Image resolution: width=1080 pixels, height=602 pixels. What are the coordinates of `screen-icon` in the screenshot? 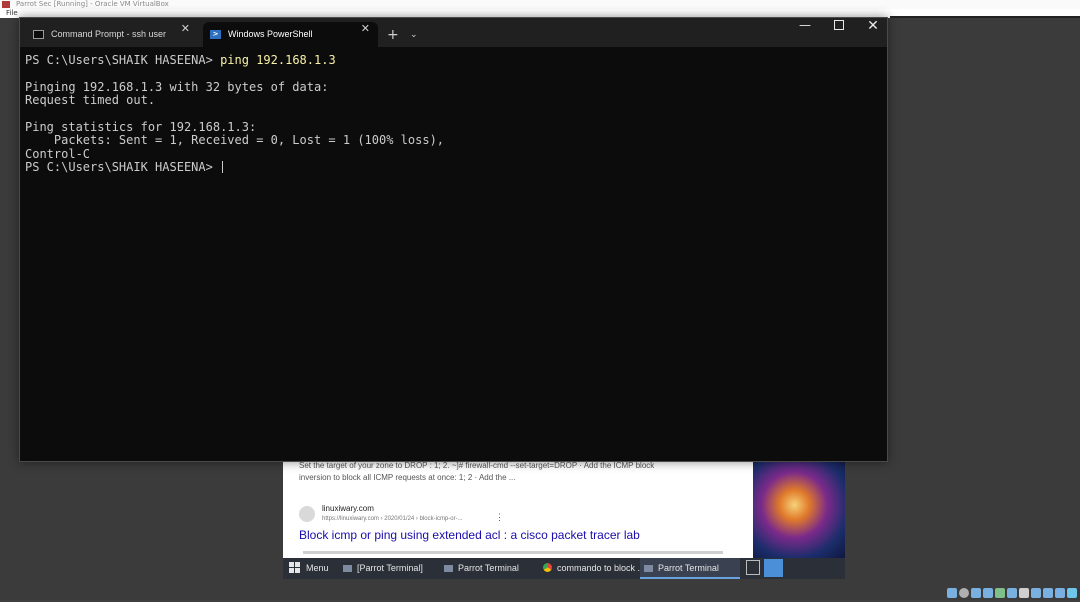 It's located at (773, 568).